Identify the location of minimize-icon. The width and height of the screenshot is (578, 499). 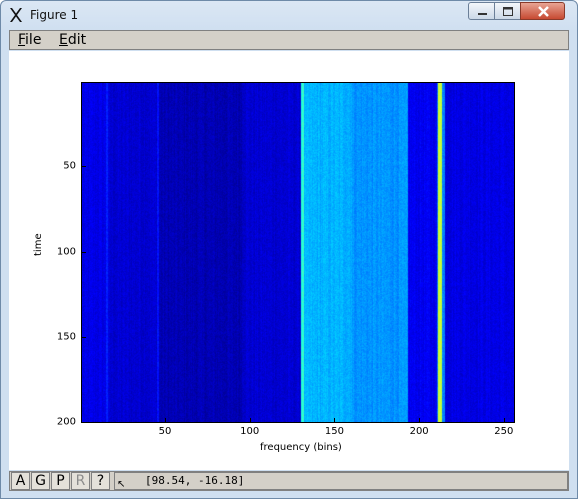
(482, 14).